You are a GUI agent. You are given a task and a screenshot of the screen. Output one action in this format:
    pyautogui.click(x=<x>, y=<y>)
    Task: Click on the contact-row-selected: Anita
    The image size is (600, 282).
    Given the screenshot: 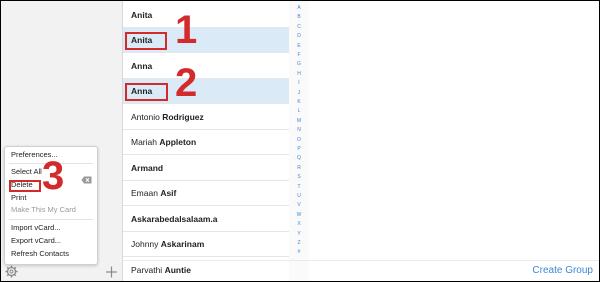 What is the action you would take?
    pyautogui.click(x=206, y=40)
    